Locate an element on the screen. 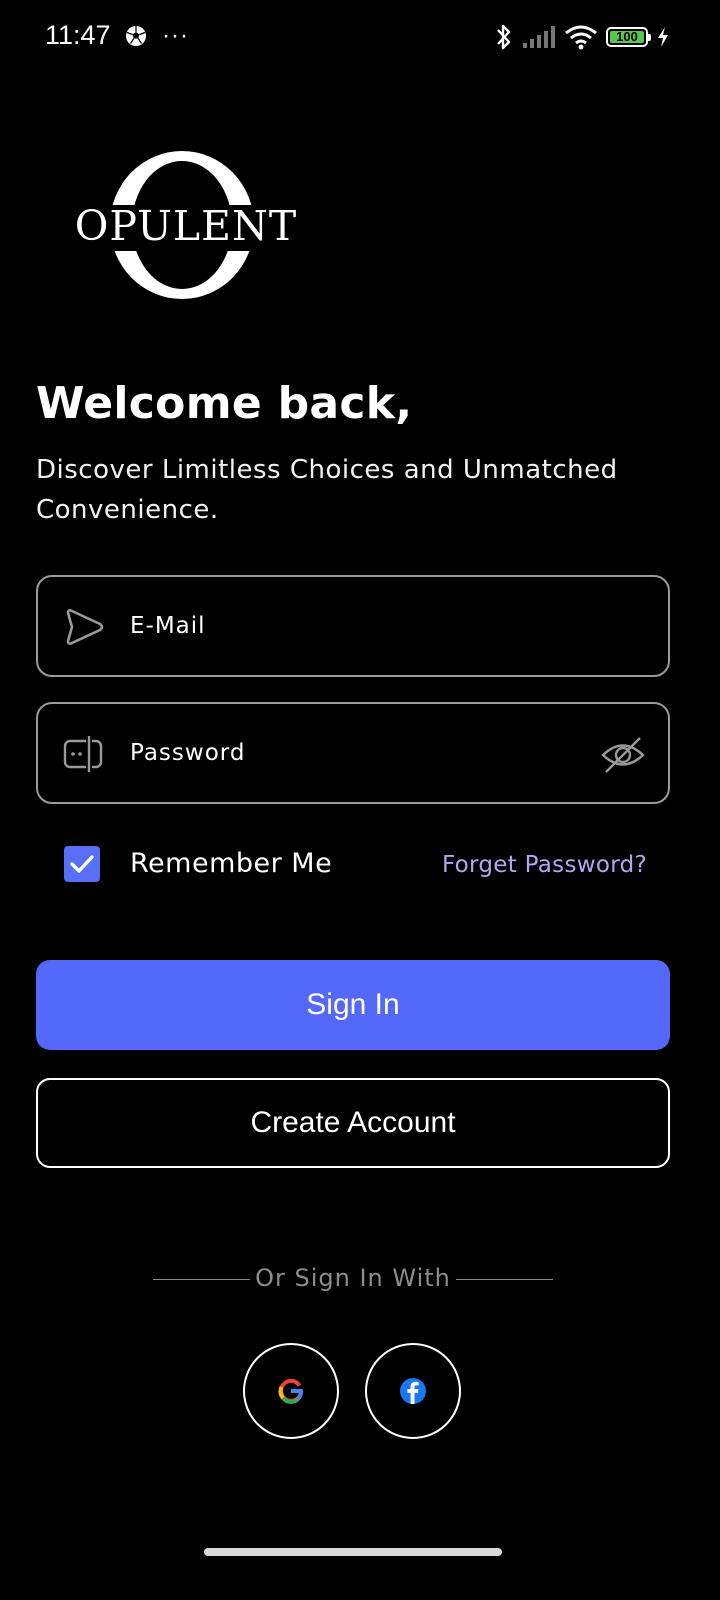 The width and height of the screenshot is (720, 1600). battery-icon: 100 is located at coordinates (628, 37).